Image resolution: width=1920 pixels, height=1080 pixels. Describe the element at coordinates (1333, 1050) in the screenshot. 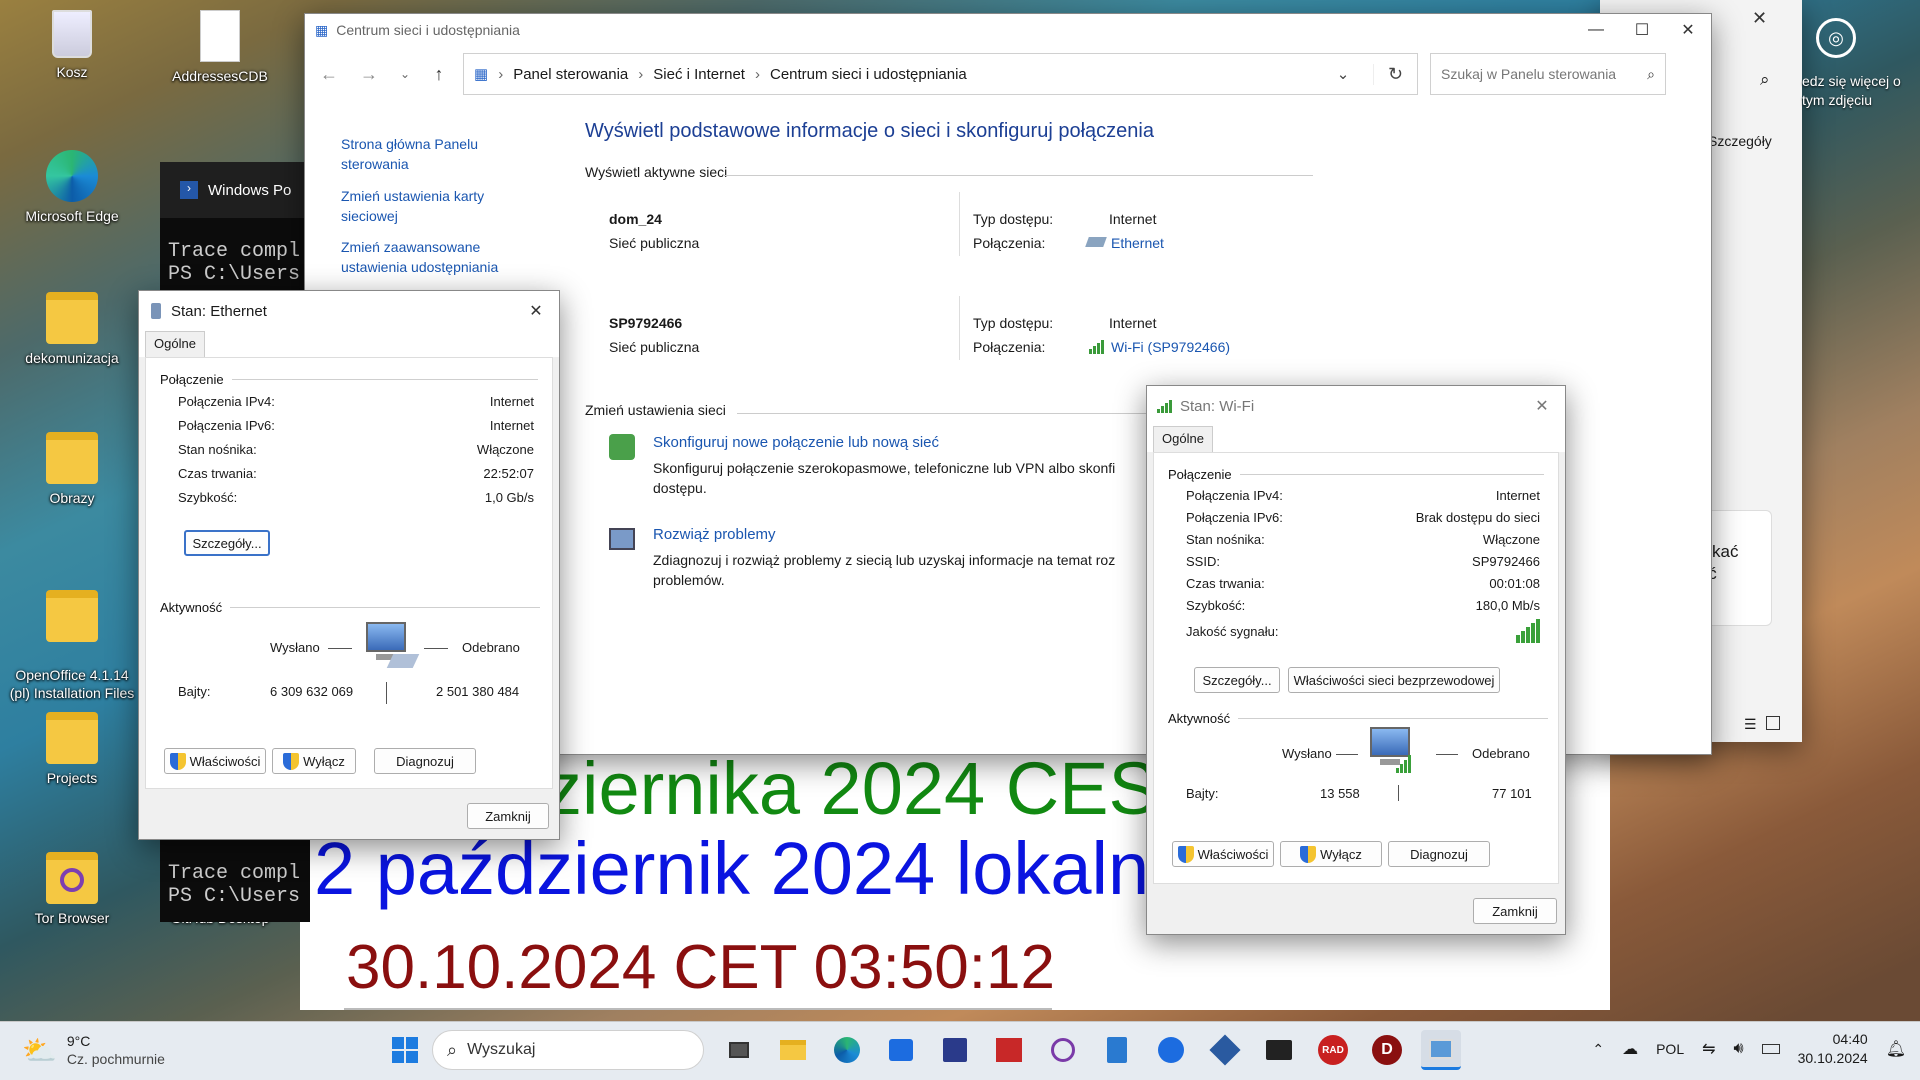

I see `rad-studio-icon: RAD` at that location.